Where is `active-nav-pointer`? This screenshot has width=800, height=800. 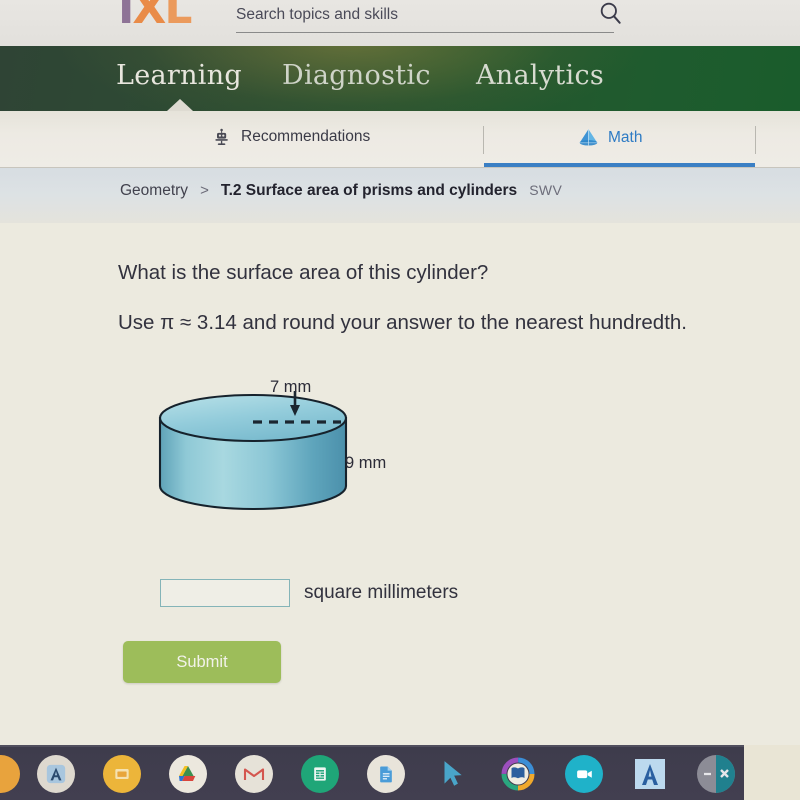 active-nav-pointer is located at coordinates (180, 105).